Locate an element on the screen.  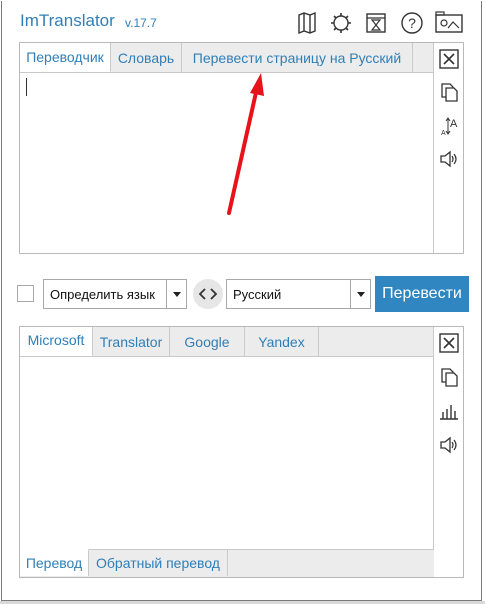
source-side-toolbar: A A is located at coordinates (448, 148).